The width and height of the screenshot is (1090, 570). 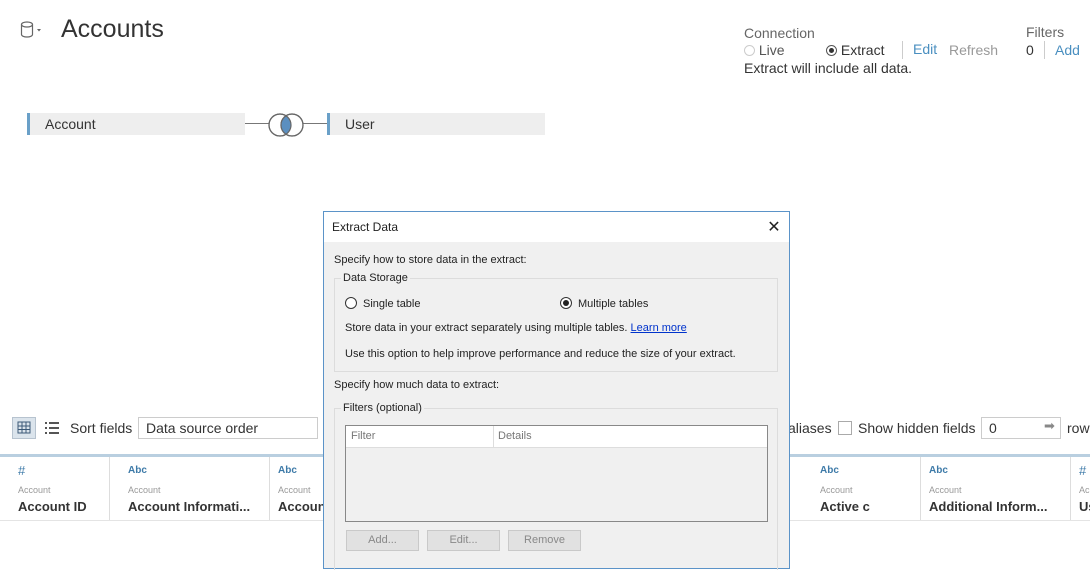 What do you see at coordinates (779, 33) in the screenshot?
I see `connection-label: Connection` at bounding box center [779, 33].